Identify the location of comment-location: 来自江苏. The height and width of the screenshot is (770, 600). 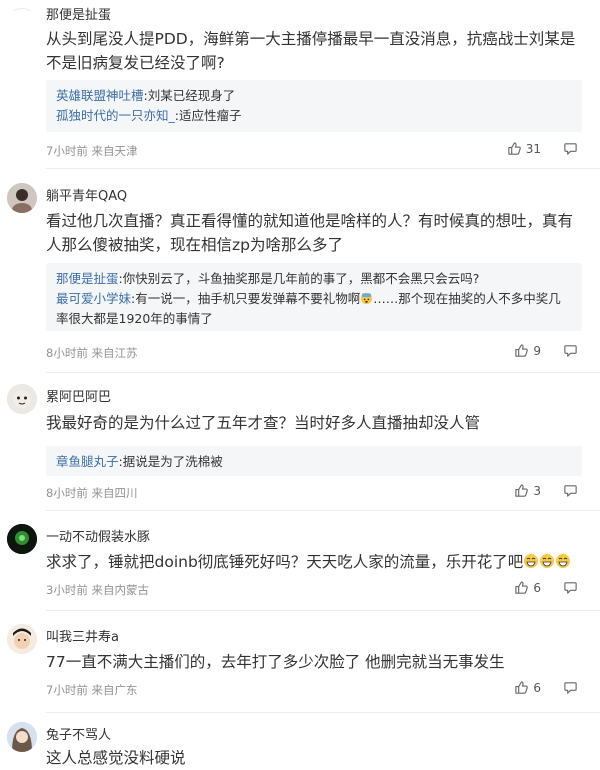
(114, 353).